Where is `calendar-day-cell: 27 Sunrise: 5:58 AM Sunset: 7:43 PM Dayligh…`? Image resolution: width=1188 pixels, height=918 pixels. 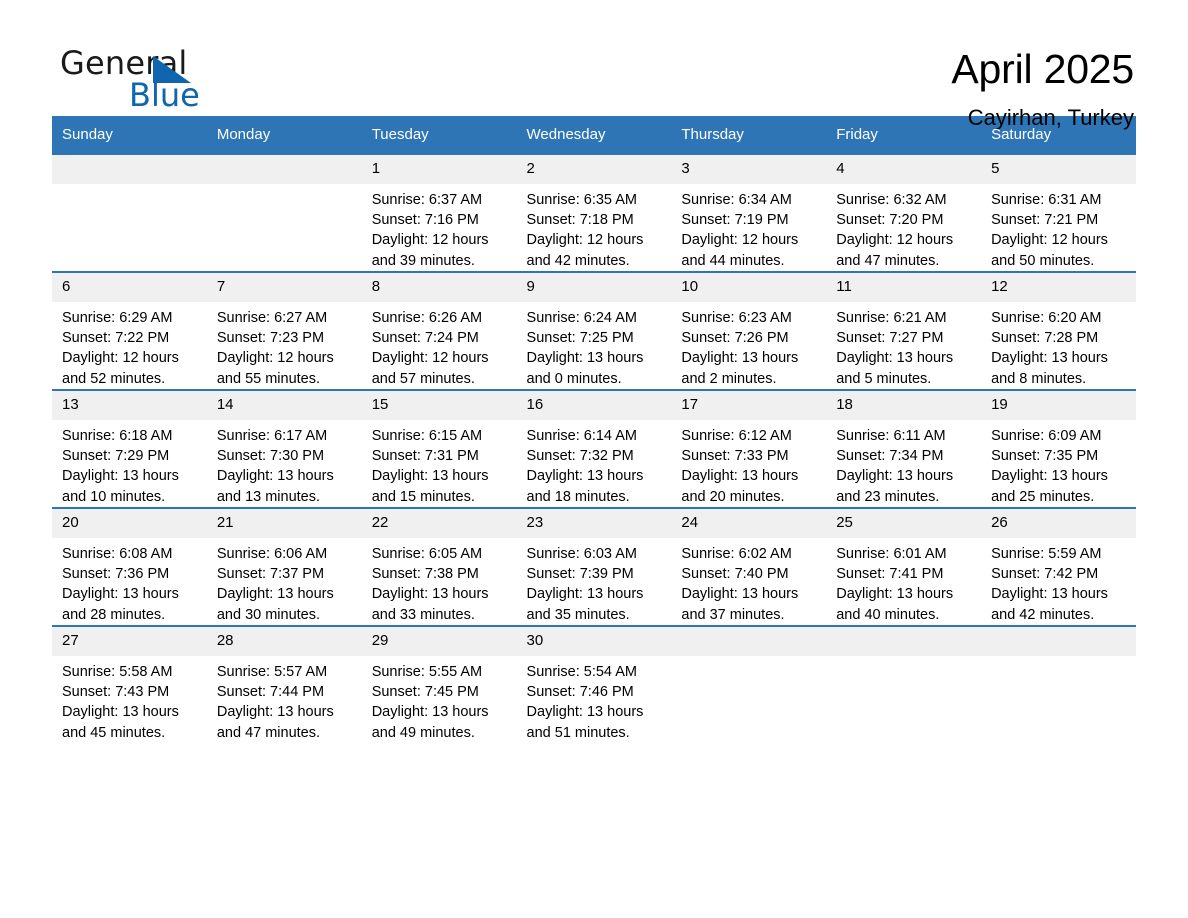
calendar-day-cell: 27 Sunrise: 5:58 AM Sunset: 7:43 PM Dayligh… is located at coordinates (129, 684).